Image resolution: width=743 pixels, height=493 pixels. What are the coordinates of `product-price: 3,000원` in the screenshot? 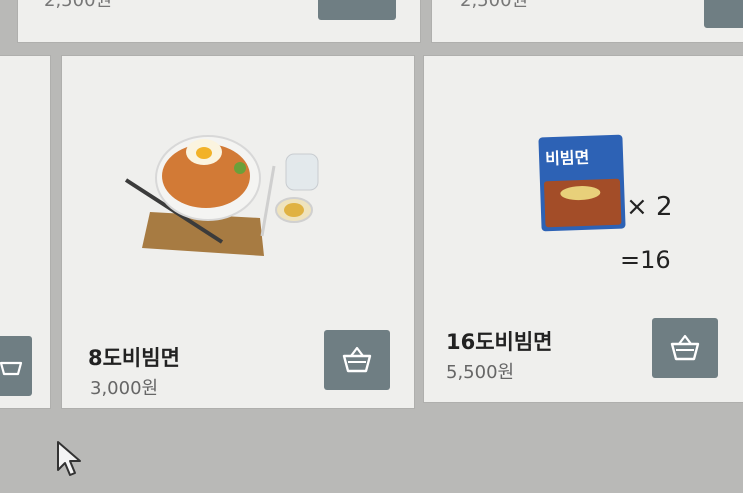 It's located at (124, 388).